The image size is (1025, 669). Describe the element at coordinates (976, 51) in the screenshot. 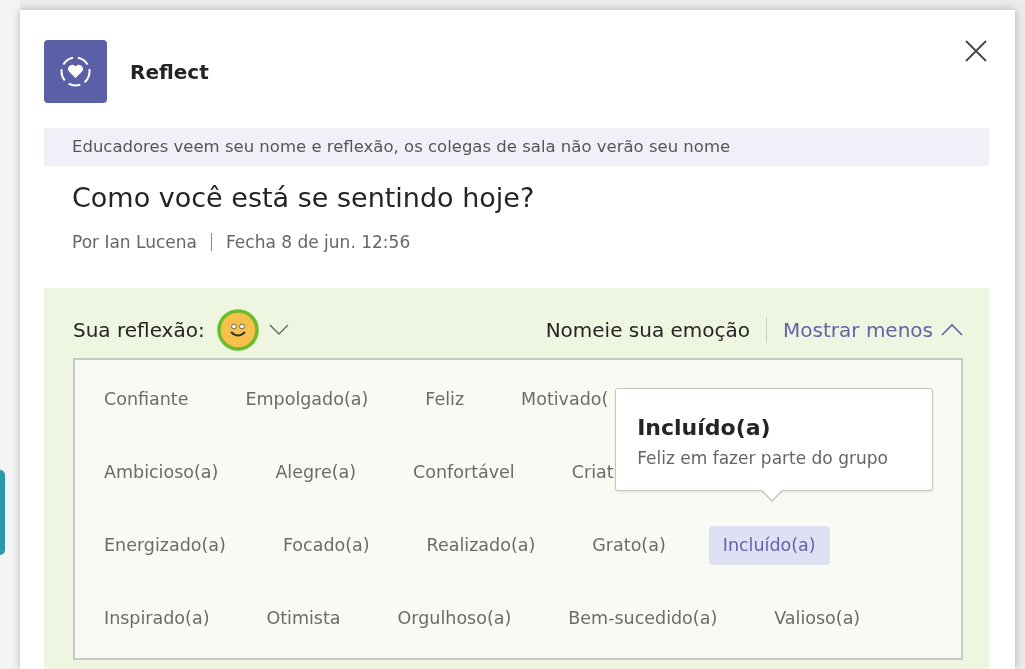

I see `close-button` at that location.